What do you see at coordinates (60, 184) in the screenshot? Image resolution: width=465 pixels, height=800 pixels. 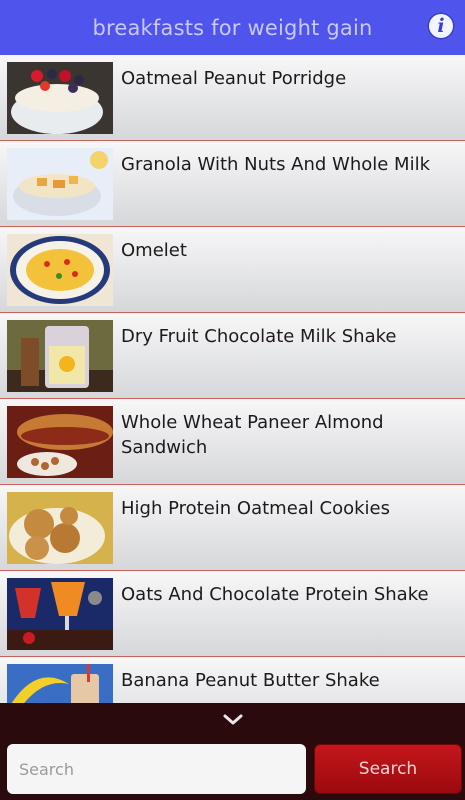 I see `granola-thumbnail` at bounding box center [60, 184].